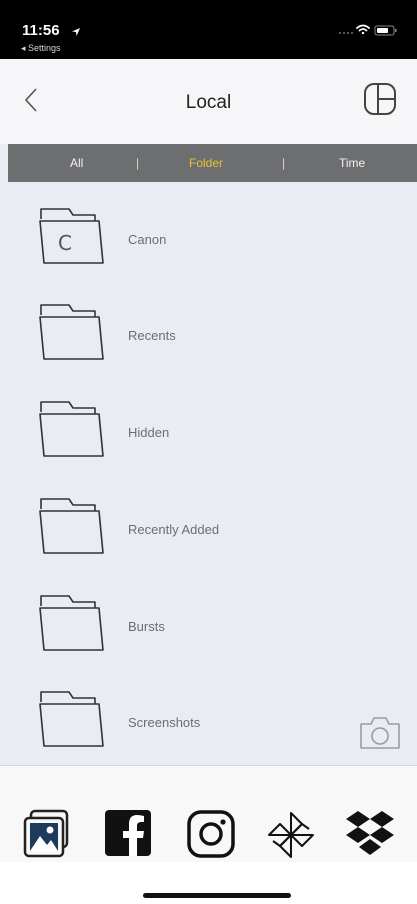  What do you see at coordinates (380, 735) in the screenshot?
I see `camera-icon` at bounding box center [380, 735].